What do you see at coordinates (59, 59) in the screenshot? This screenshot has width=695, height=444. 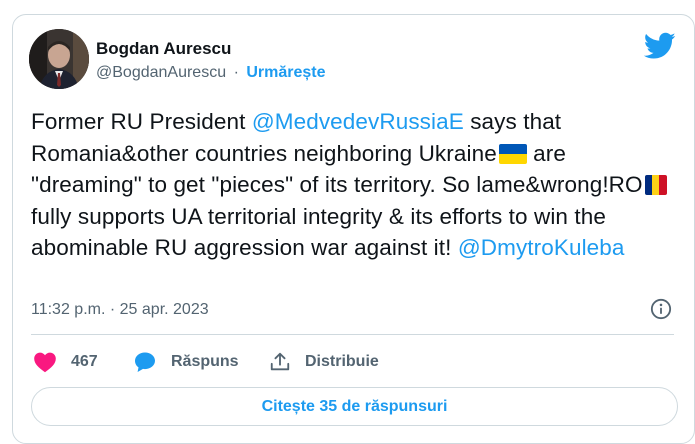 I see `avatar` at bounding box center [59, 59].